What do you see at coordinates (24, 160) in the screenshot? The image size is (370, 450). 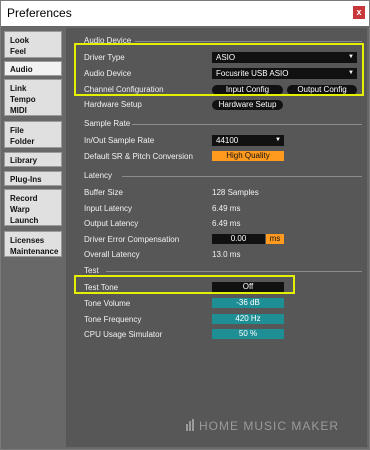 I see `nav-label: Library` at bounding box center [24, 160].